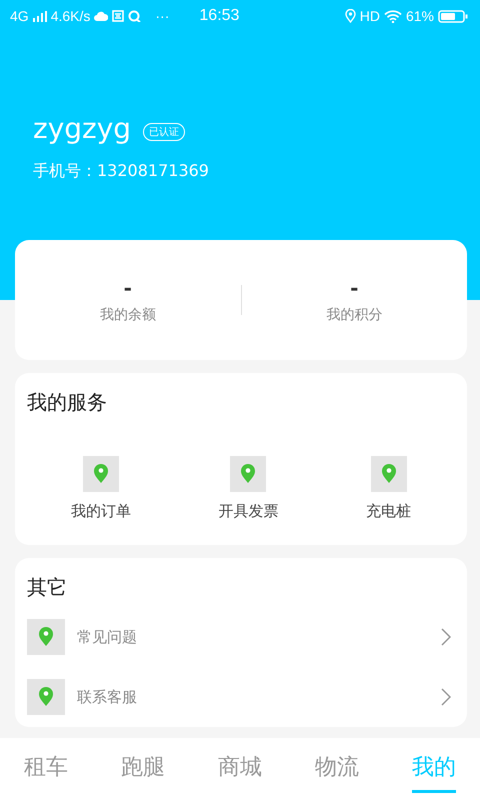 The image size is (480, 800). Describe the element at coordinates (82, 128) in the screenshot. I see `username: zygzyg` at that location.